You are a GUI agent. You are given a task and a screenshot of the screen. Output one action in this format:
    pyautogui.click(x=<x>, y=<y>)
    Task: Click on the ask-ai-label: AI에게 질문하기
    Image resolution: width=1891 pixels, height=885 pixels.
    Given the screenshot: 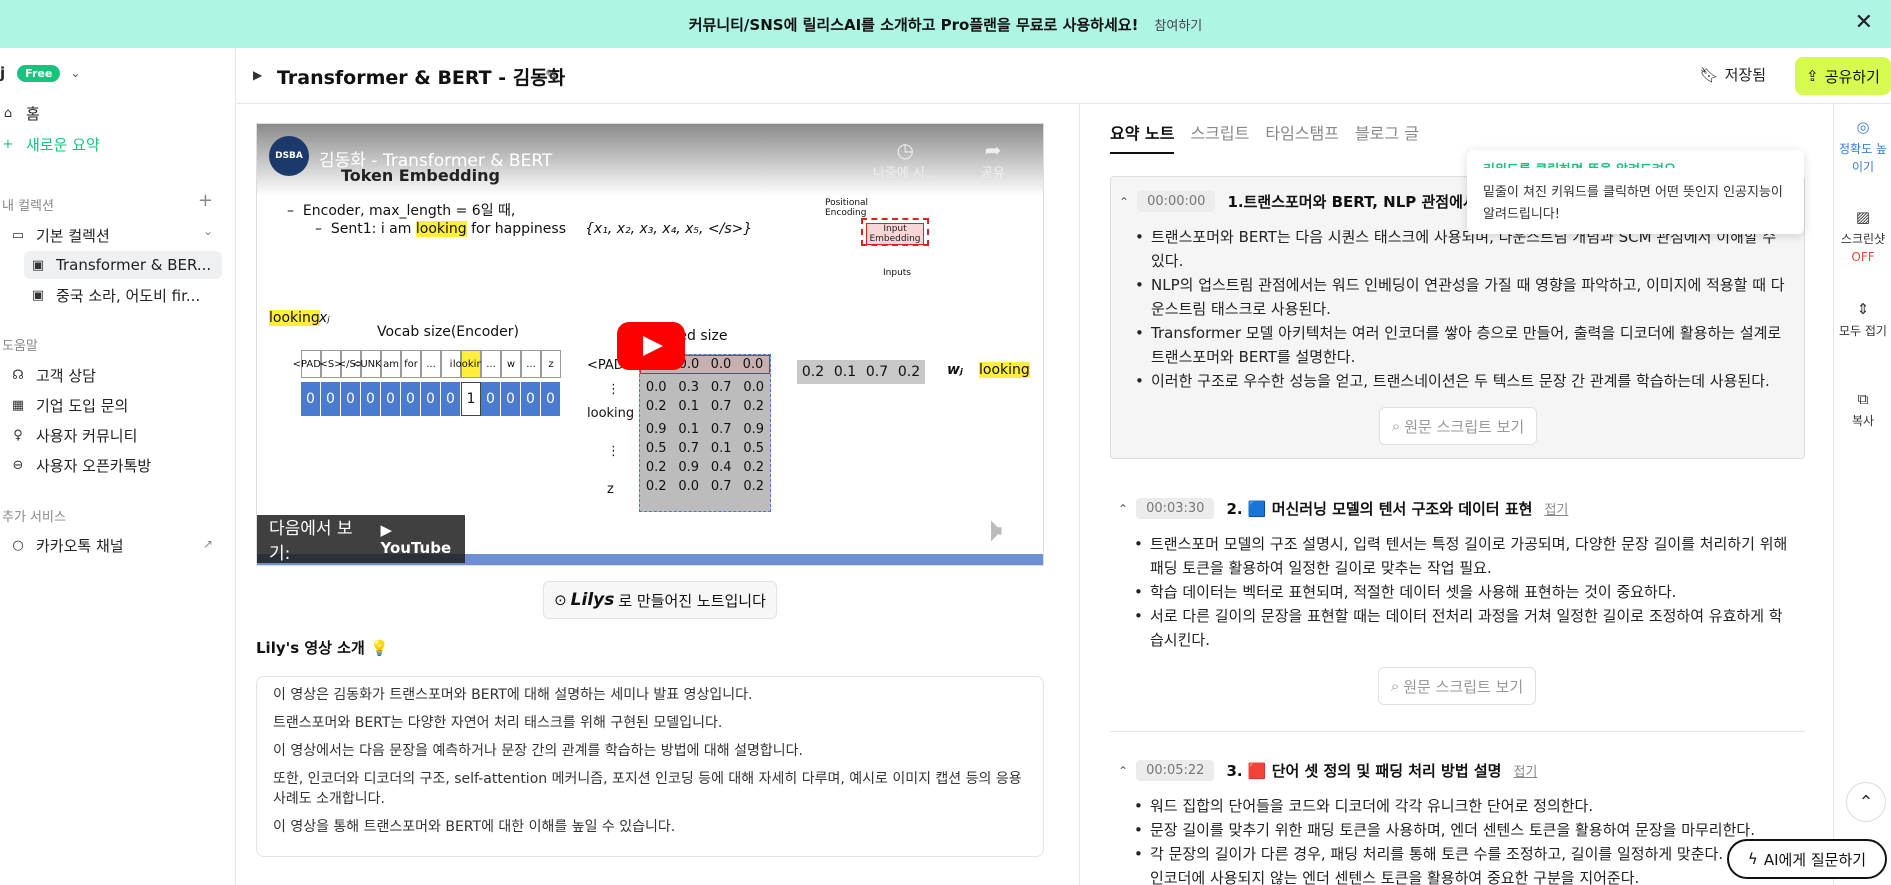 What is the action you would take?
    pyautogui.click(x=1815, y=859)
    